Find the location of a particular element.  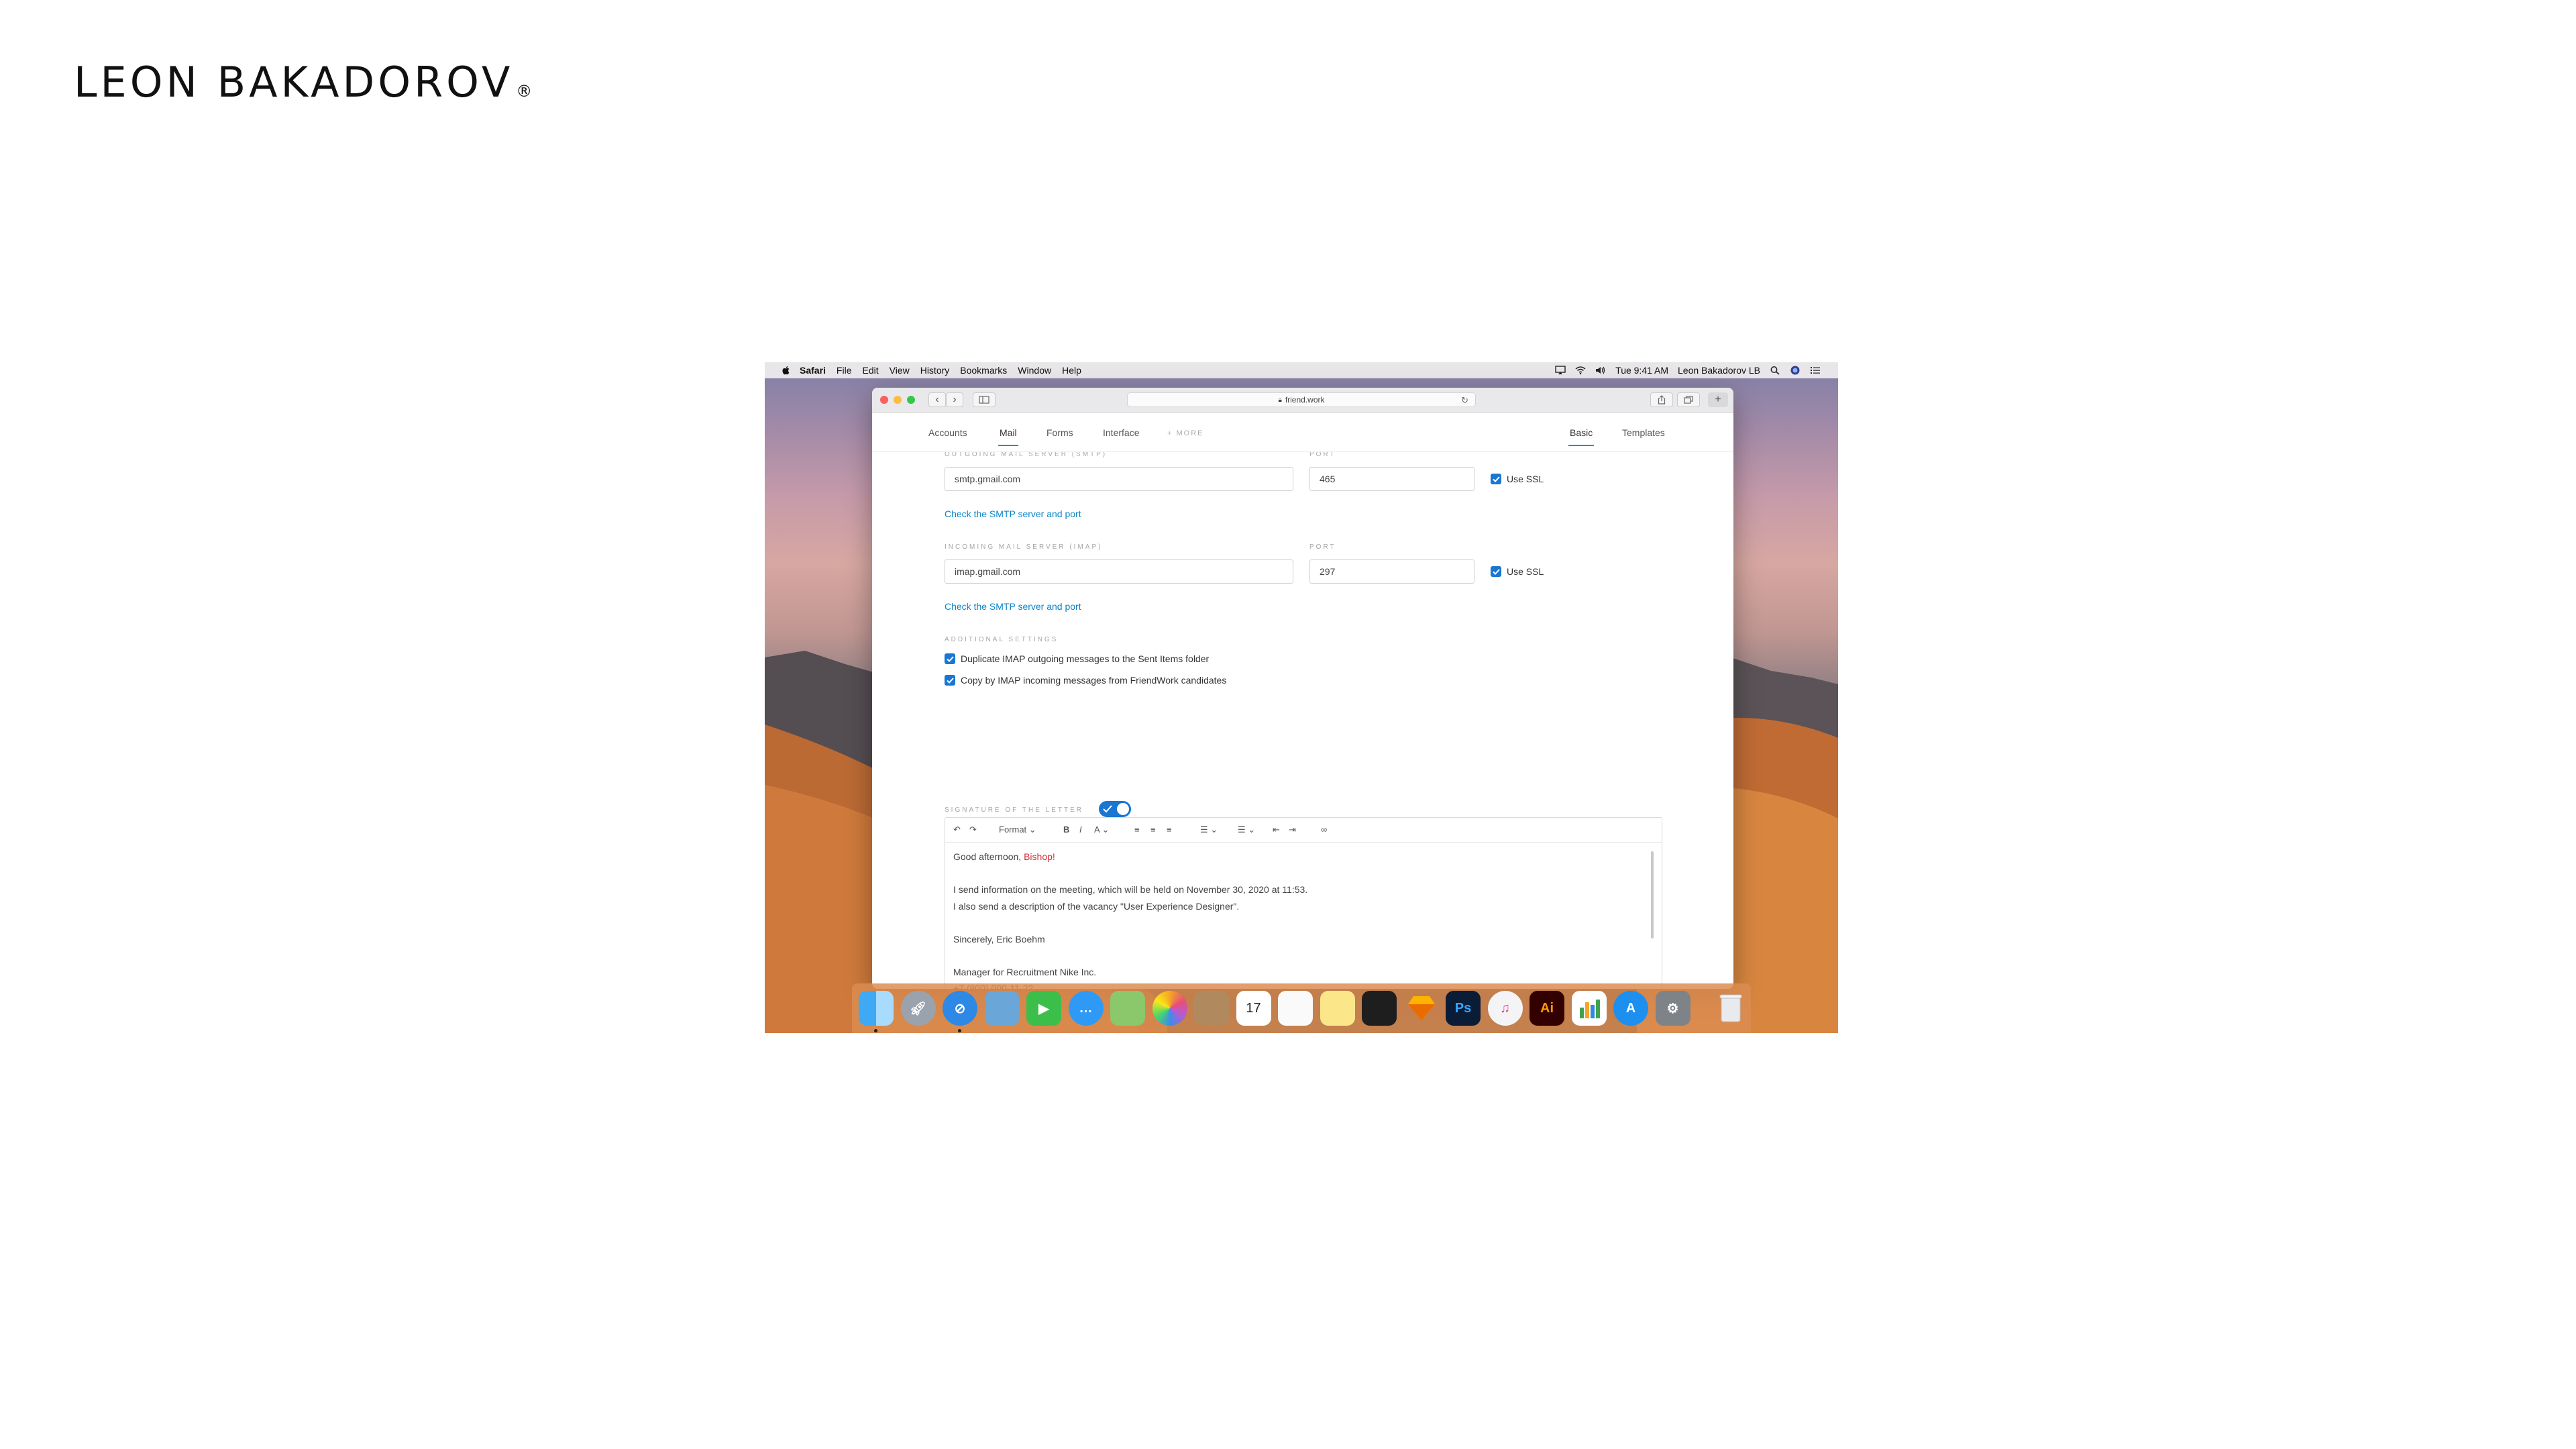

incoming-use-ssl-checkbox: Use SSL is located at coordinates (1517, 571).